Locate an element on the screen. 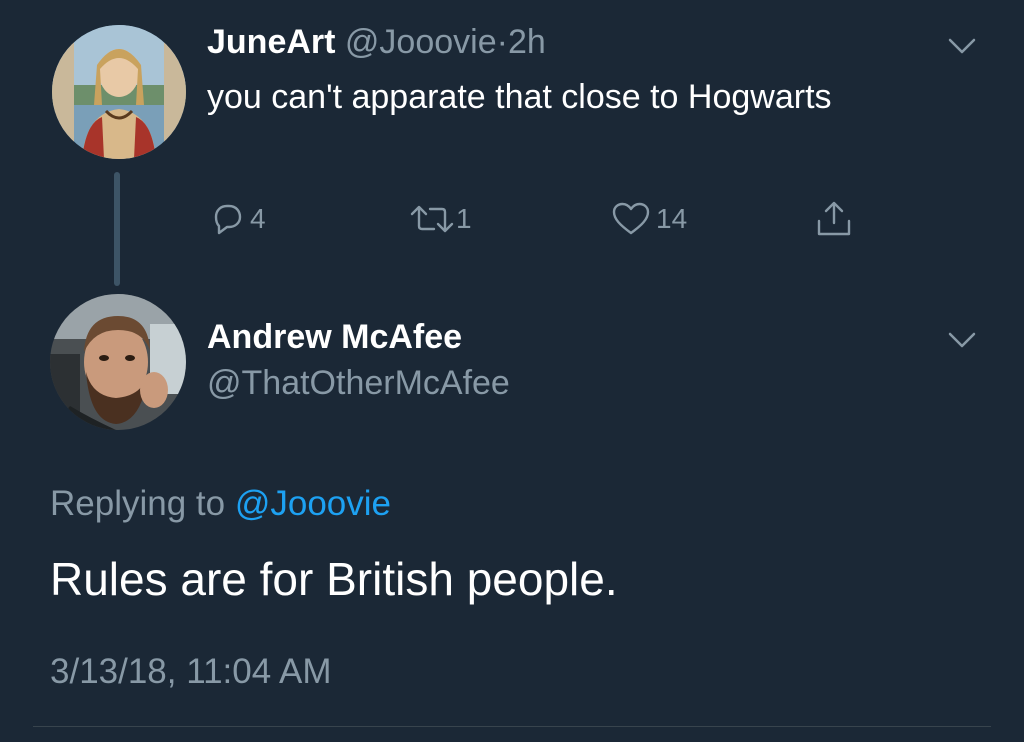  reply-count: 4 is located at coordinates (258, 218).